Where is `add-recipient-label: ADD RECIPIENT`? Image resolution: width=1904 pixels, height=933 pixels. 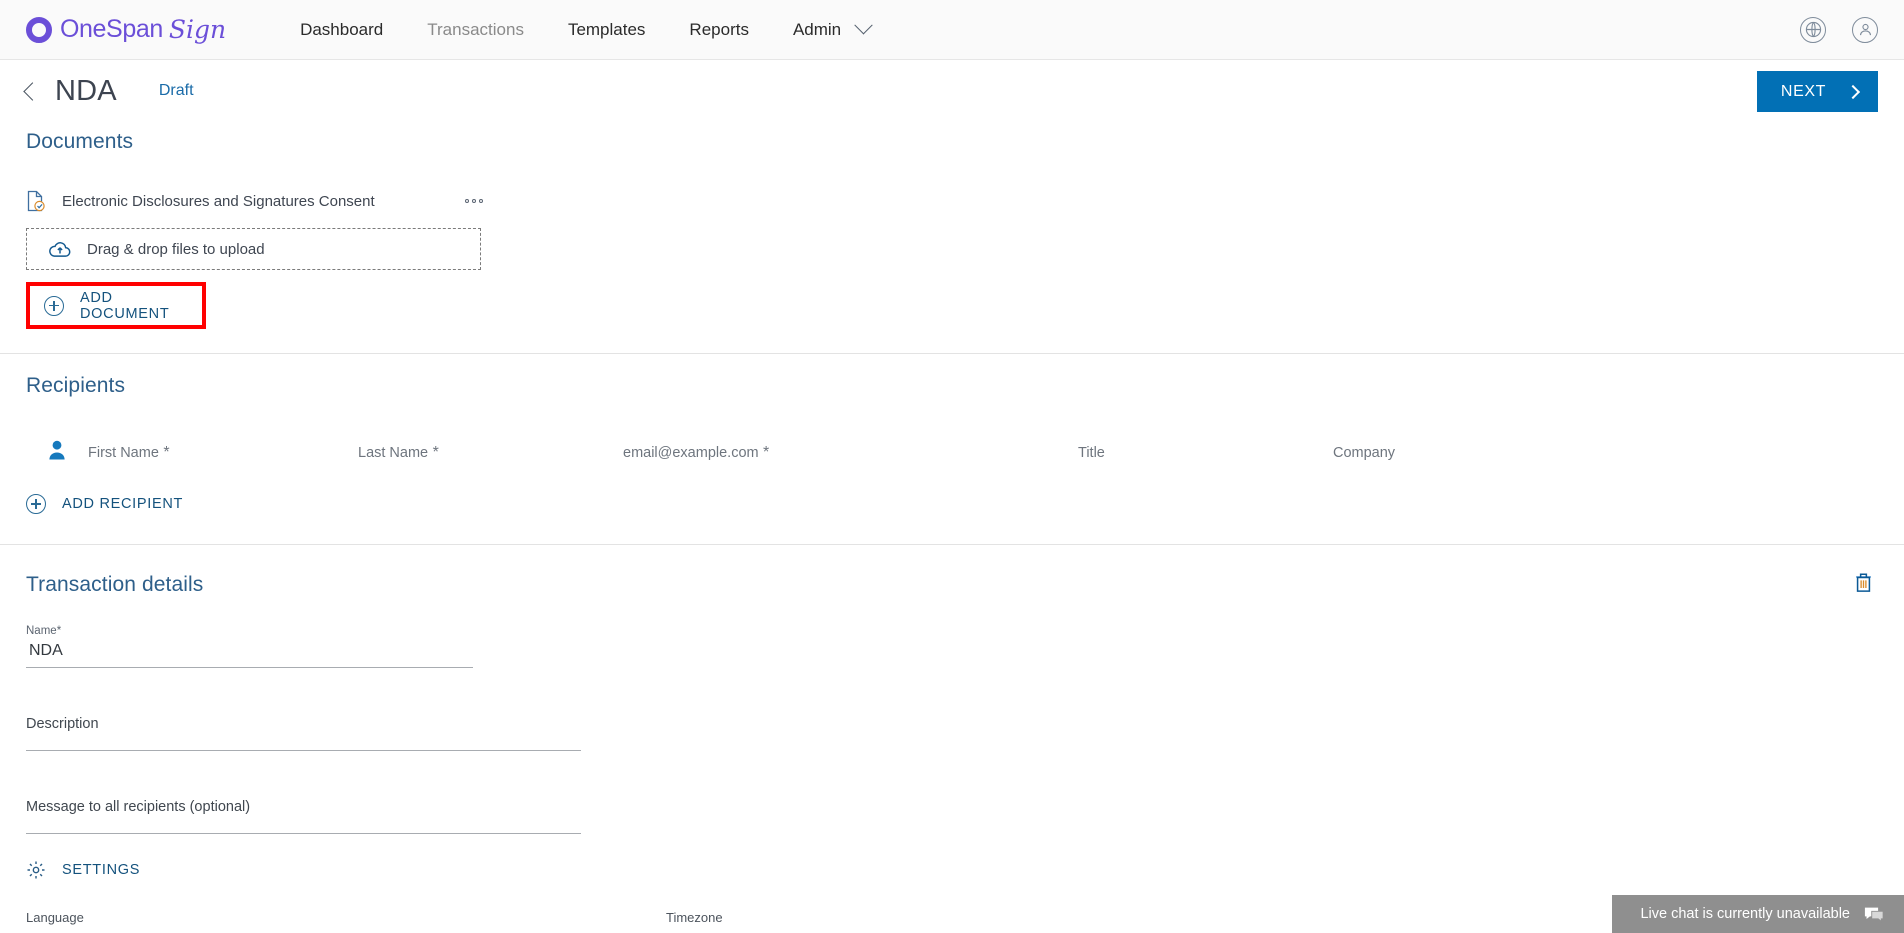
add-recipient-label: ADD RECIPIENT is located at coordinates (123, 504).